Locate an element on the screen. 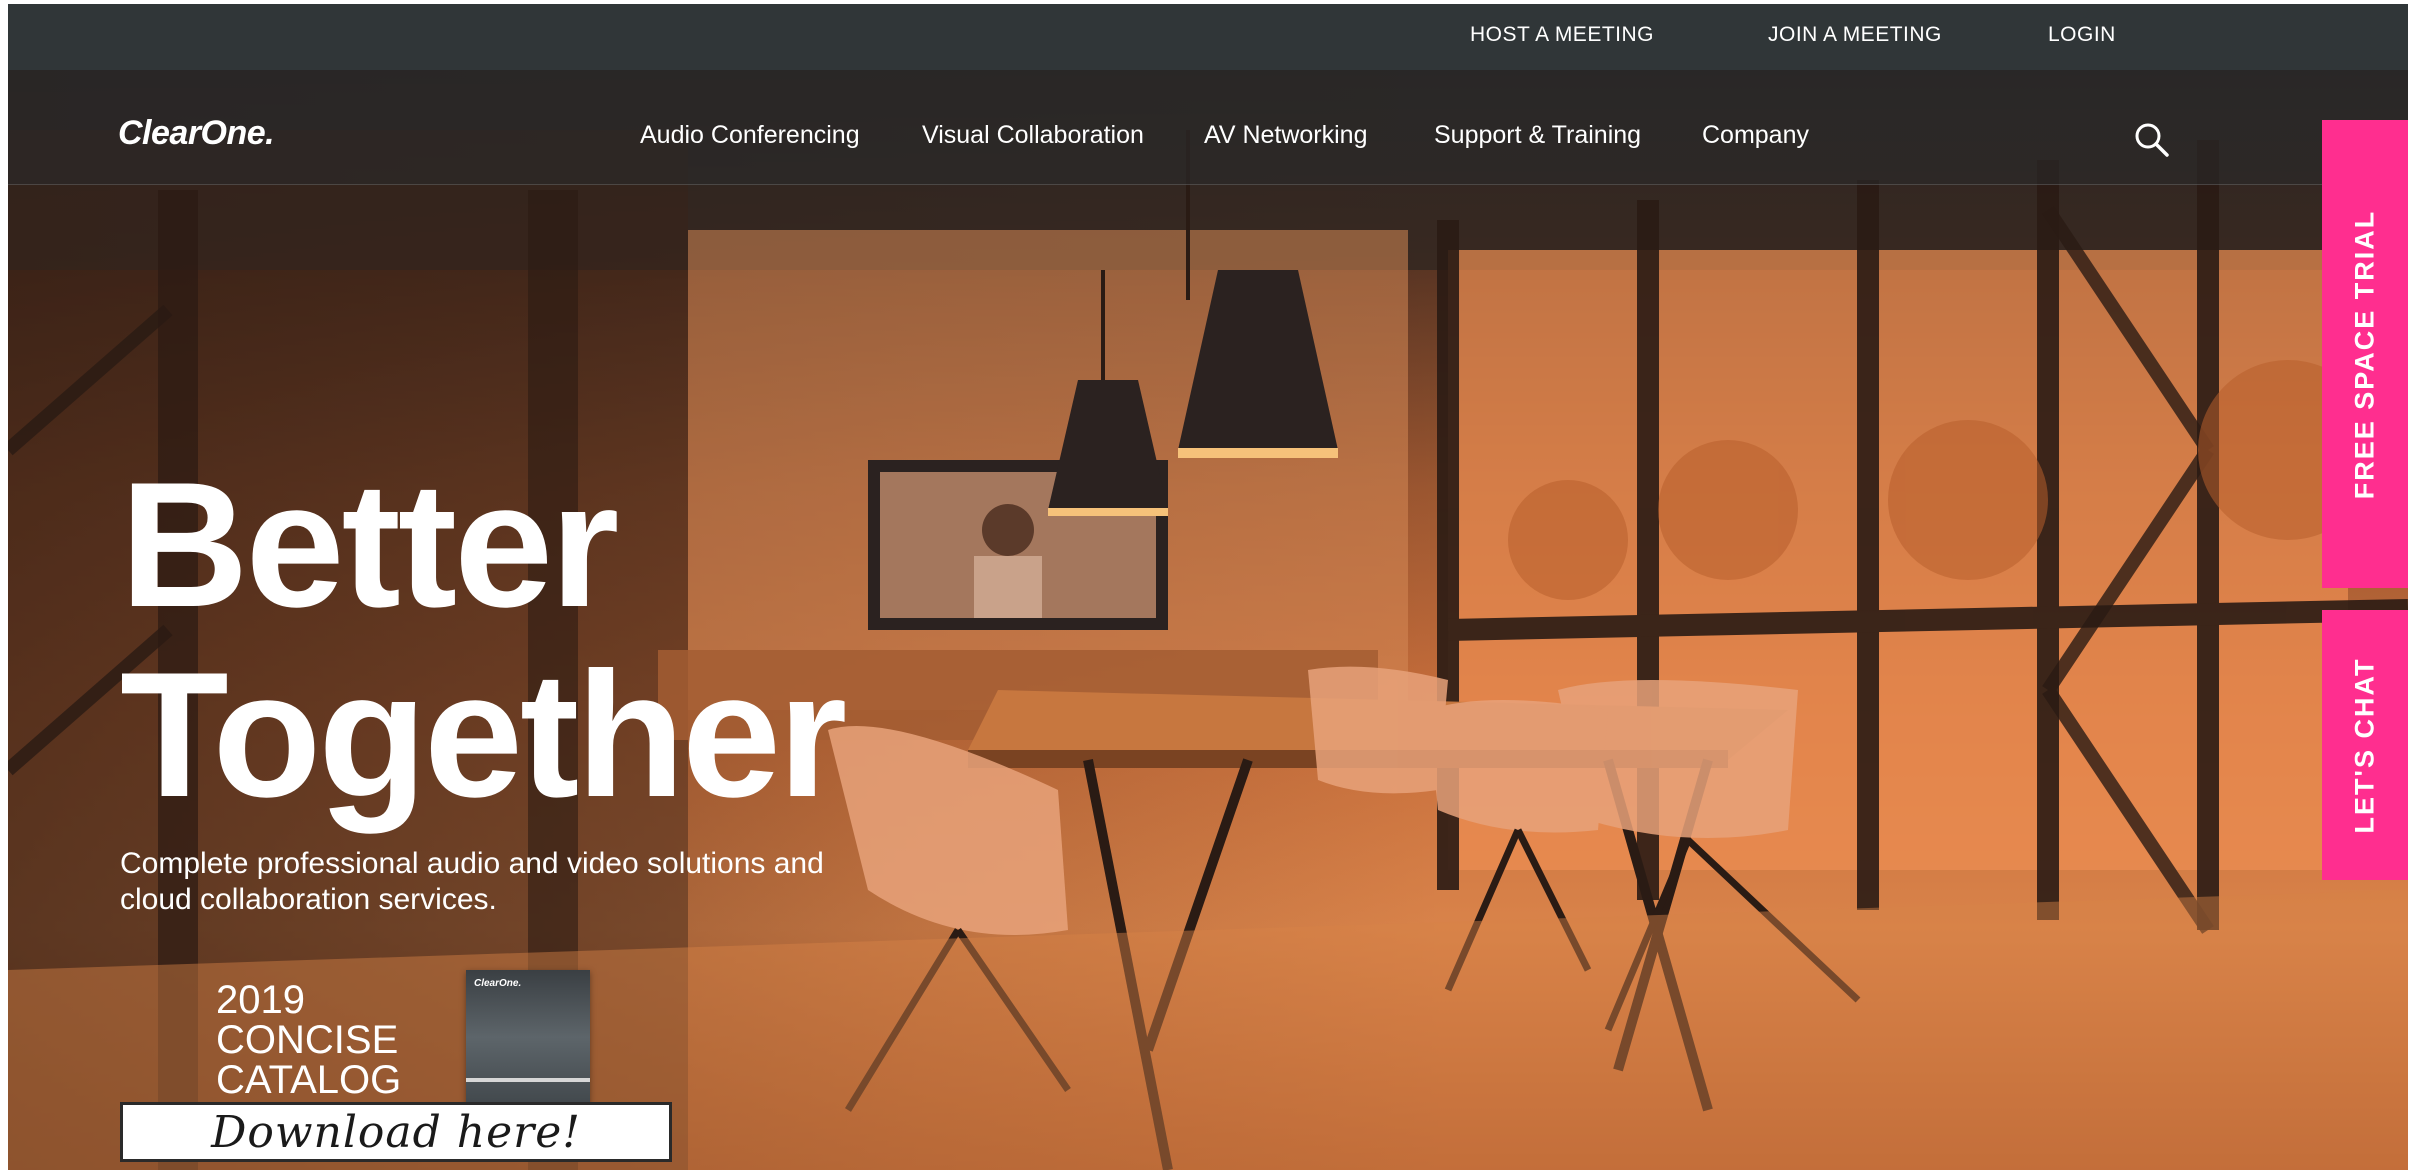 This screenshot has height=1174, width=2415. login-link: LOGIN is located at coordinates (2082, 35).